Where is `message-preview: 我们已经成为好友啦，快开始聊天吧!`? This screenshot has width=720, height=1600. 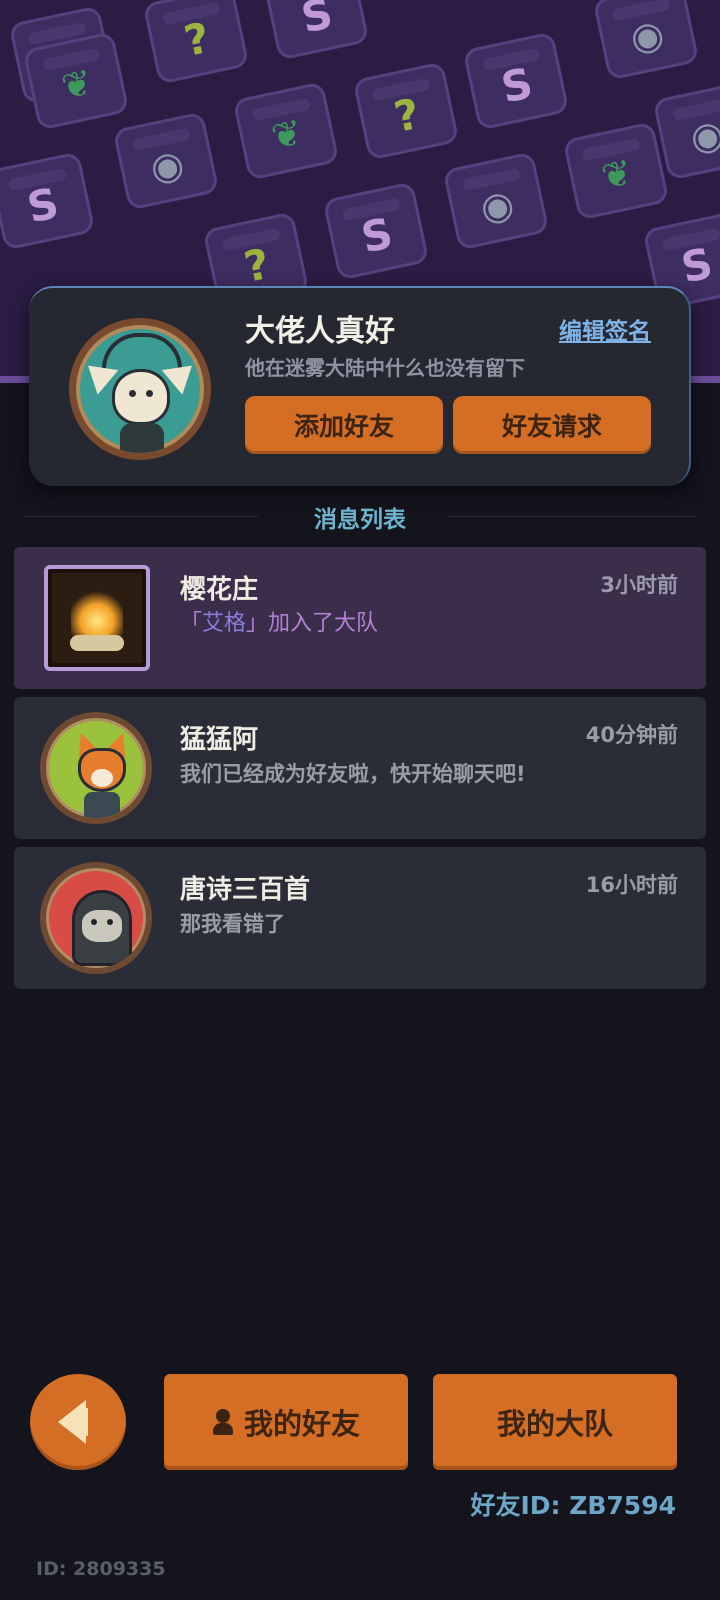
message-preview: 我们已经成为好友啦，快开始聊天吧! is located at coordinates (353, 774).